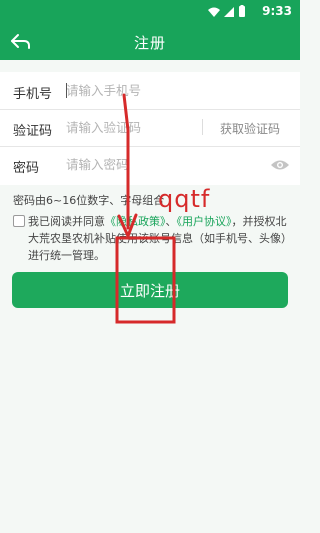  Describe the element at coordinates (214, 12) in the screenshot. I see `wifi-icon` at that location.